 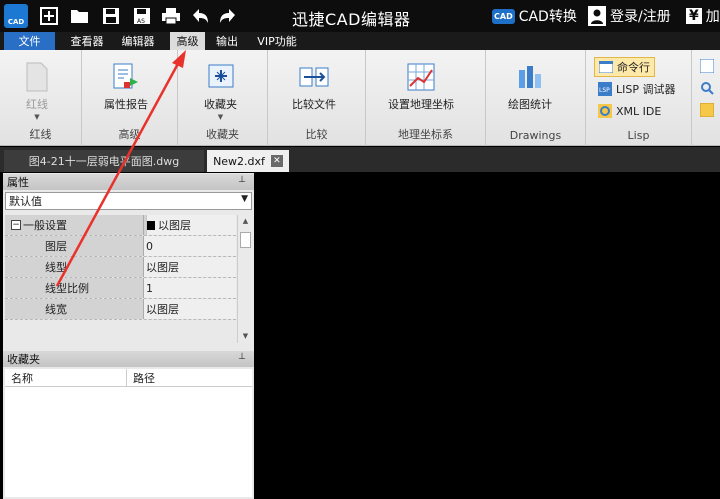 I want to click on group-redline: 红线 ▼ 红线, so click(x=41, y=98).